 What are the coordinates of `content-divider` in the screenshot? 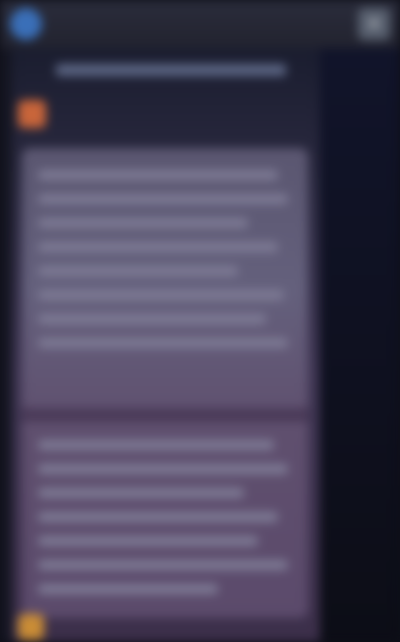 It's located at (165, 415).